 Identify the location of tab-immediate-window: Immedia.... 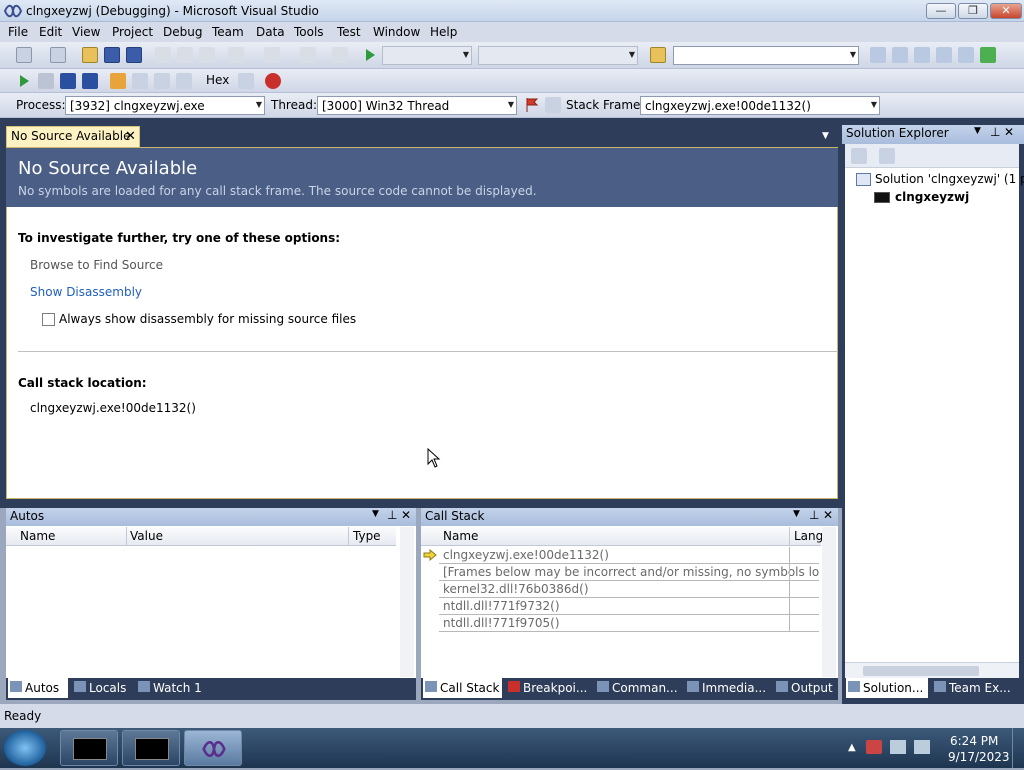
(728, 688).